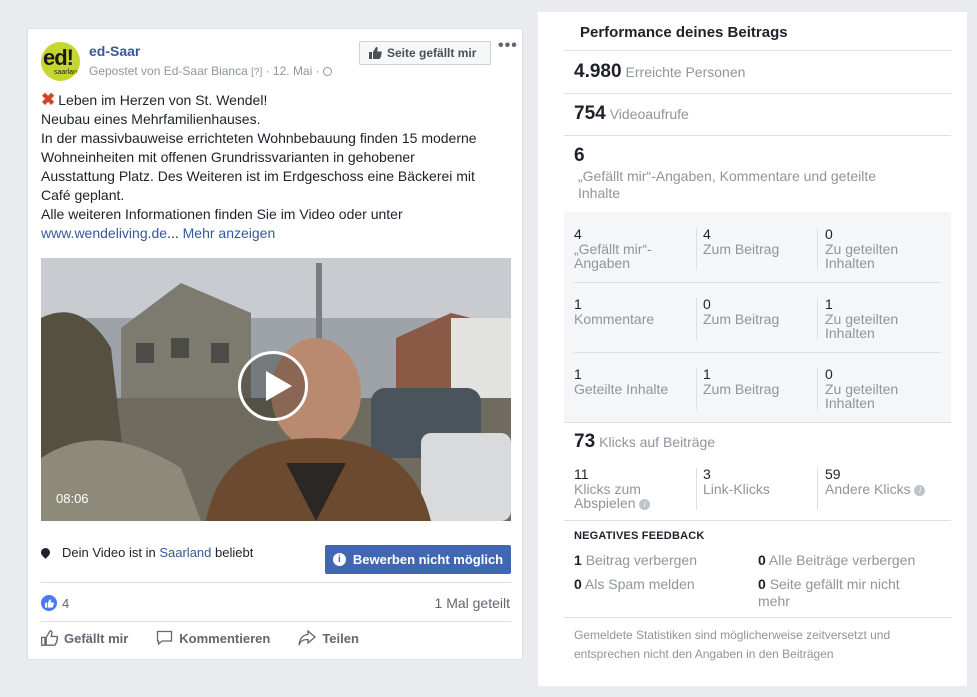  Describe the element at coordinates (229, 233) in the screenshot. I see `see-more-link: Mehr anzeigen` at that location.